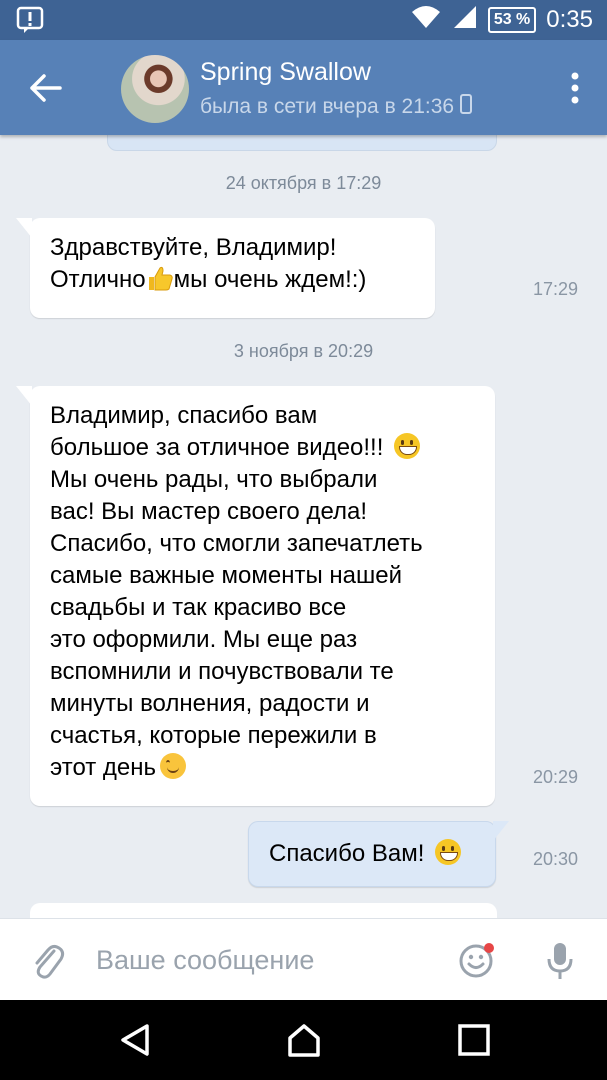 This screenshot has height=1080, width=607. What do you see at coordinates (556, 777) in the screenshot?
I see `message-time: 20:29` at bounding box center [556, 777].